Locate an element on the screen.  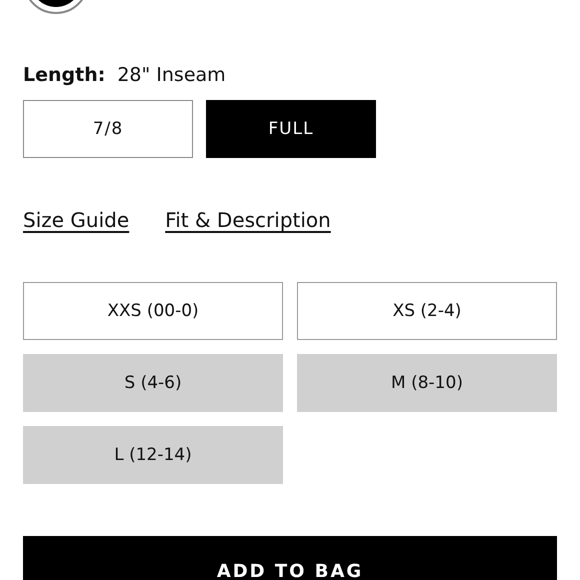
length-option: 7/8 is located at coordinates (108, 129).